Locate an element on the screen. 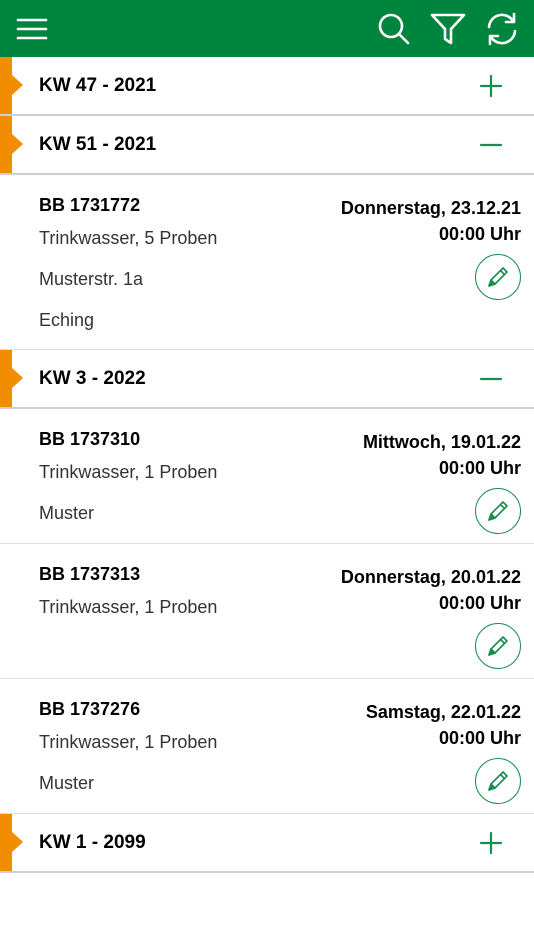  week-title: KW 47 - 2021 is located at coordinates (98, 85).